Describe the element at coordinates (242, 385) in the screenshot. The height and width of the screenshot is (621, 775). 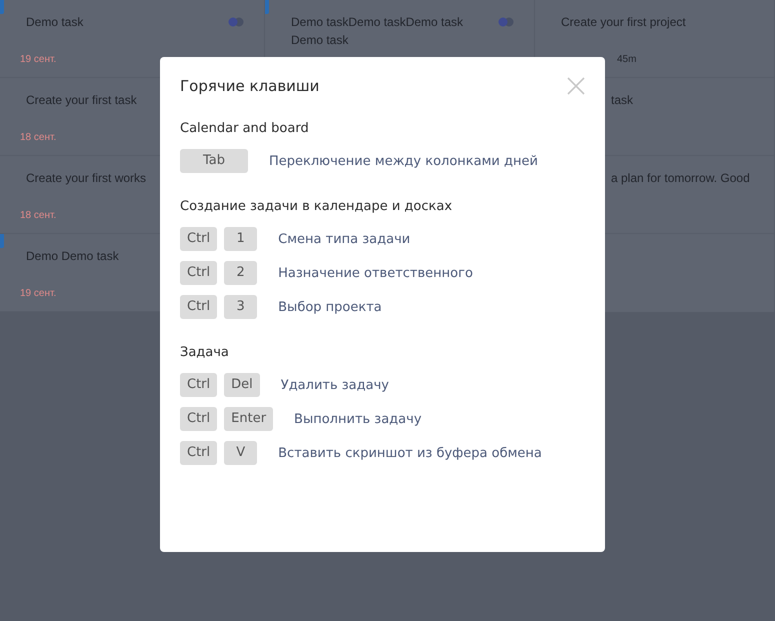
I see `key-cap: Del` at that location.